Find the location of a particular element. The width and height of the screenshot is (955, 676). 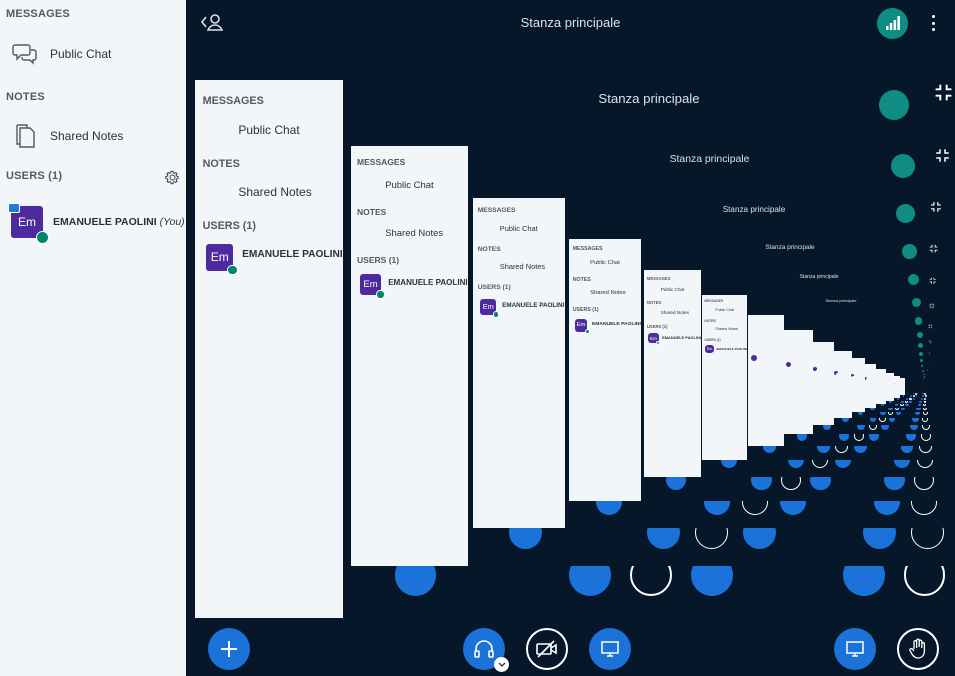

kebab-menu-icon is located at coordinates (933, 23).